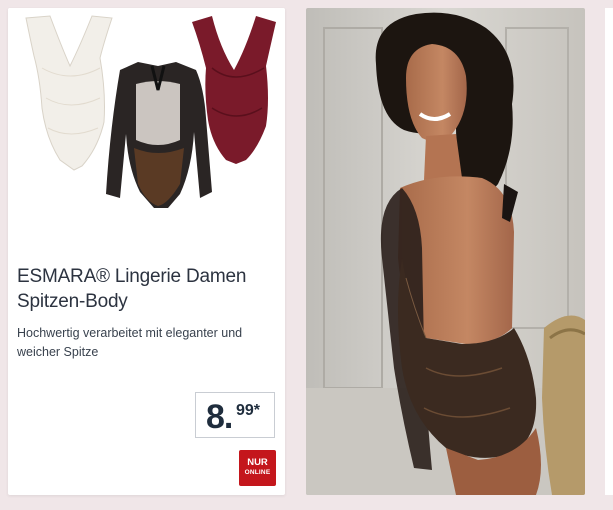 The height and width of the screenshot is (510, 613). Describe the element at coordinates (248, 410) in the screenshot. I see `price-cents: 99*` at that location.